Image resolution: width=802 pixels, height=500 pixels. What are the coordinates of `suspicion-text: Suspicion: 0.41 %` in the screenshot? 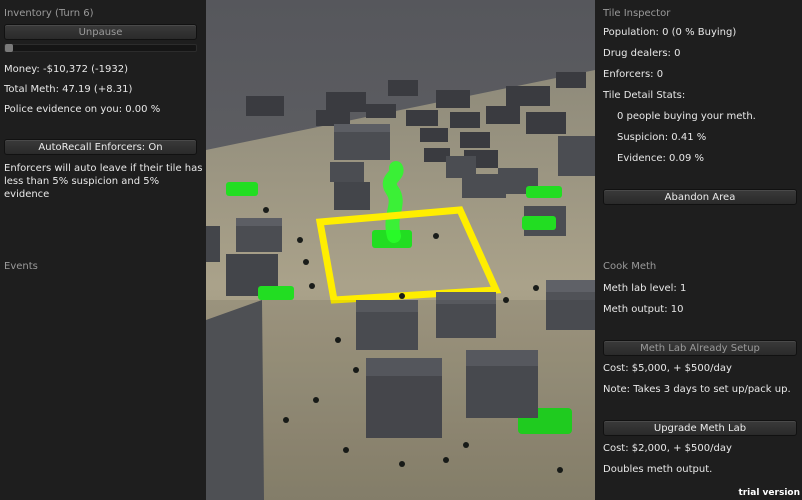 It's located at (662, 137).